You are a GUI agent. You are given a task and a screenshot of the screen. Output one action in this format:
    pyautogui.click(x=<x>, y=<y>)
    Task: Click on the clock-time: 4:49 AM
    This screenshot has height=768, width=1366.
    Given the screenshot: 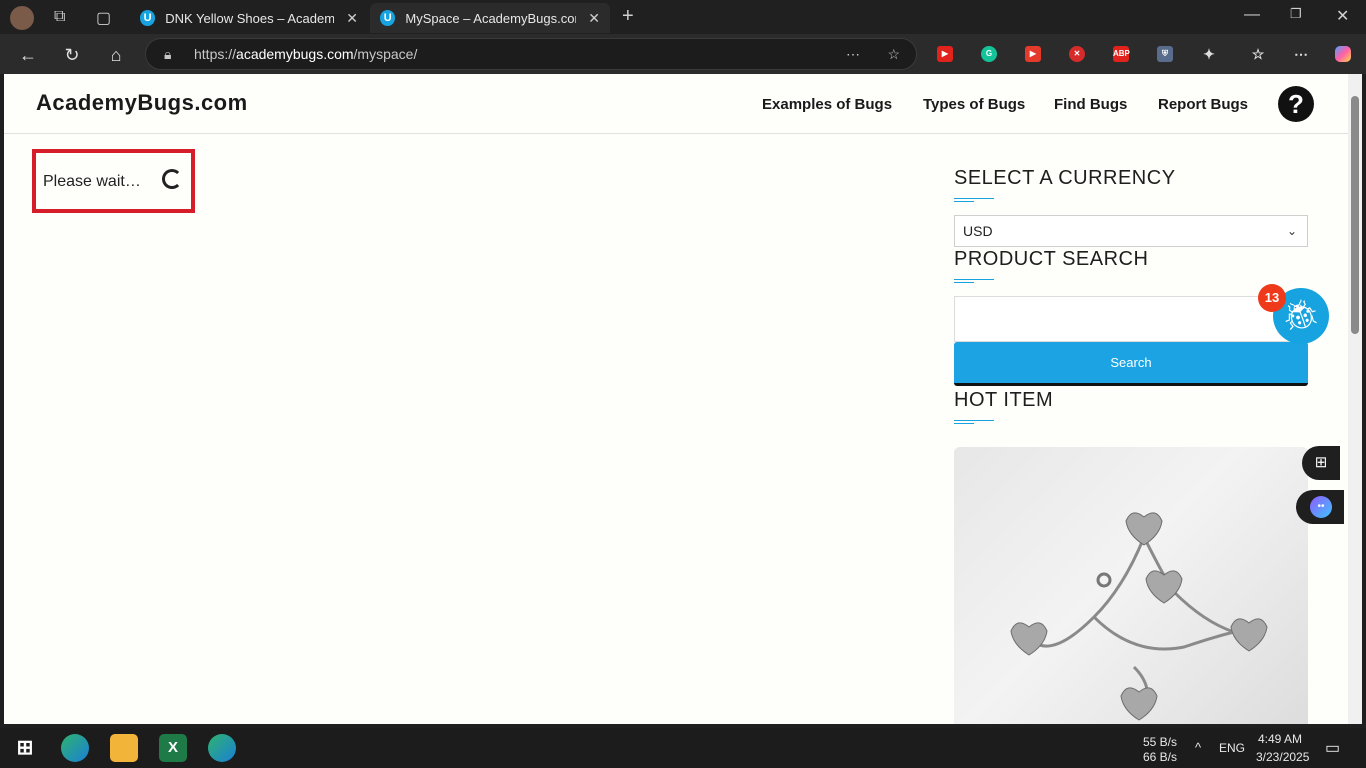 What is the action you would take?
    pyautogui.click(x=1280, y=739)
    